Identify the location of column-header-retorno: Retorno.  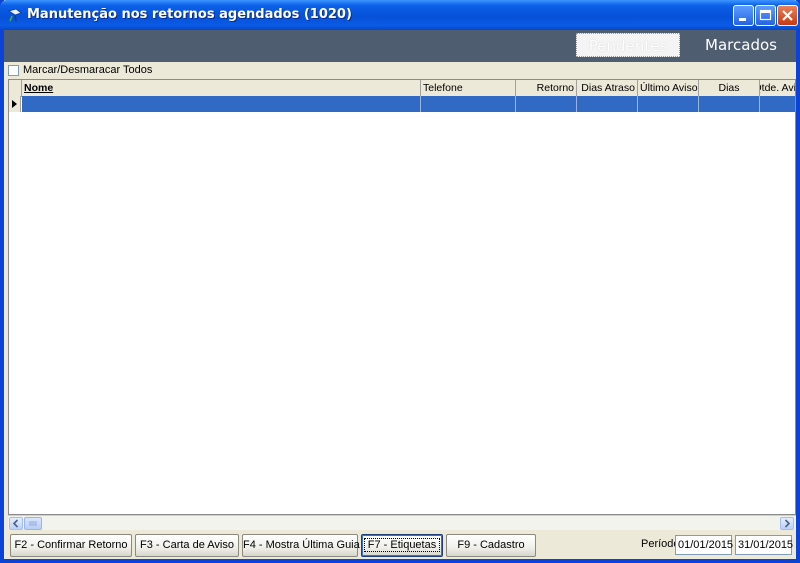
(546, 88).